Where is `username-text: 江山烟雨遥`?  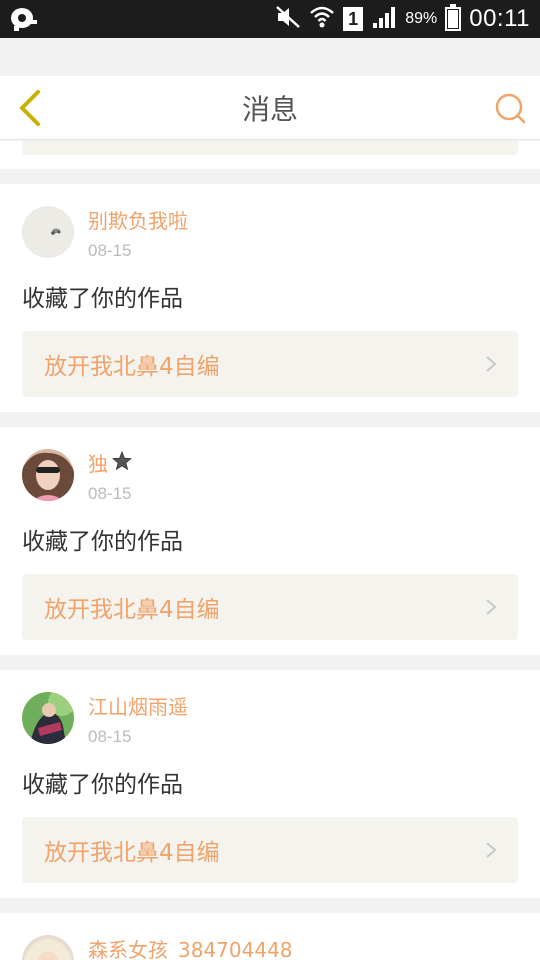
username-text: 江山烟雨遥 is located at coordinates (138, 707).